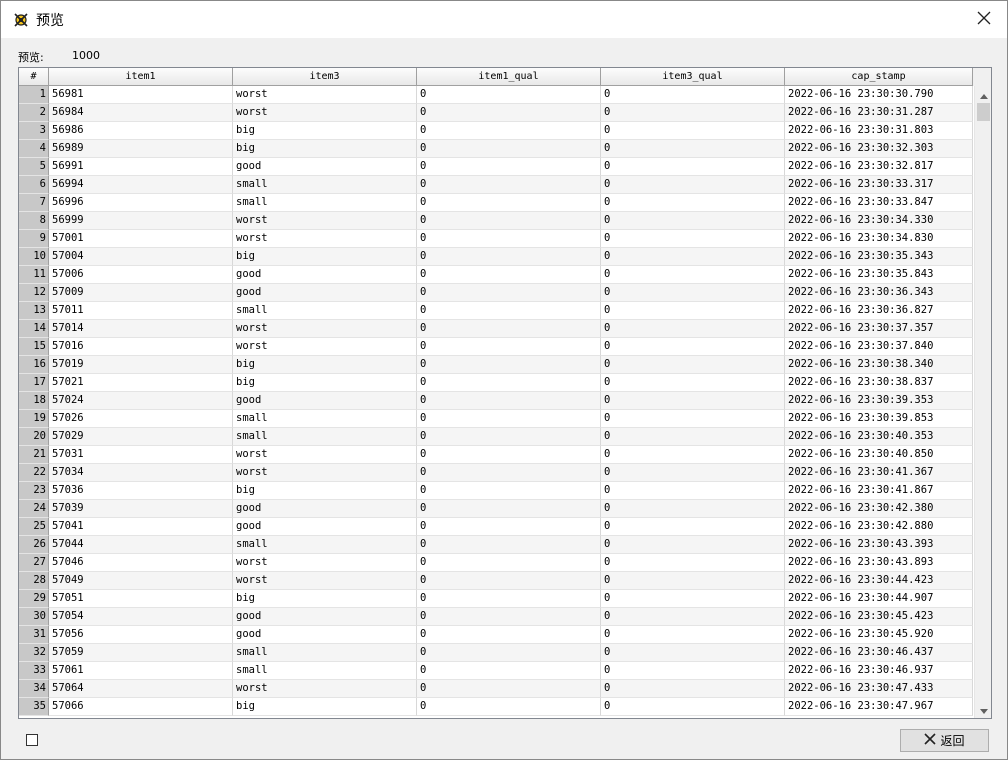 The width and height of the screenshot is (1008, 760). What do you see at coordinates (34, 221) in the screenshot?
I see `row-number: 8` at bounding box center [34, 221].